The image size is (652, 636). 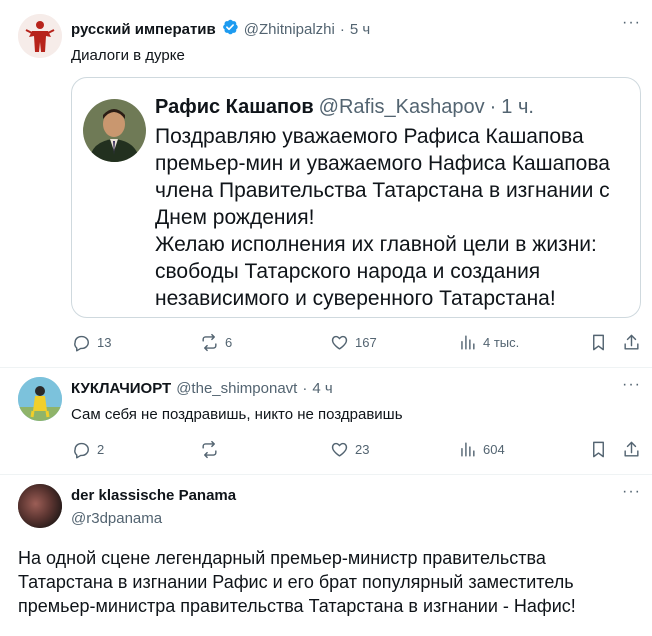 I want to click on like-count: 167, so click(x=366, y=342).